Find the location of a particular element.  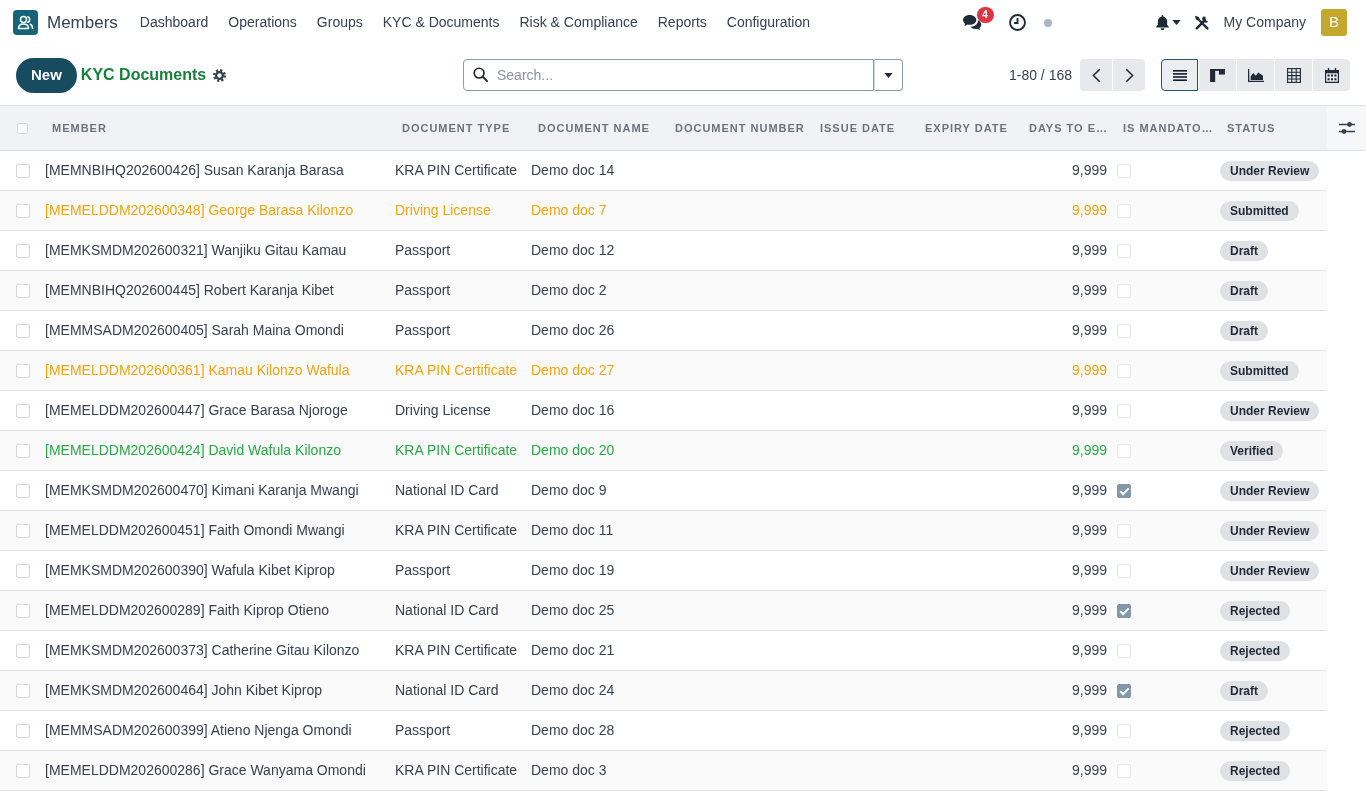

status-badge: Verified is located at coordinates (1252, 450).